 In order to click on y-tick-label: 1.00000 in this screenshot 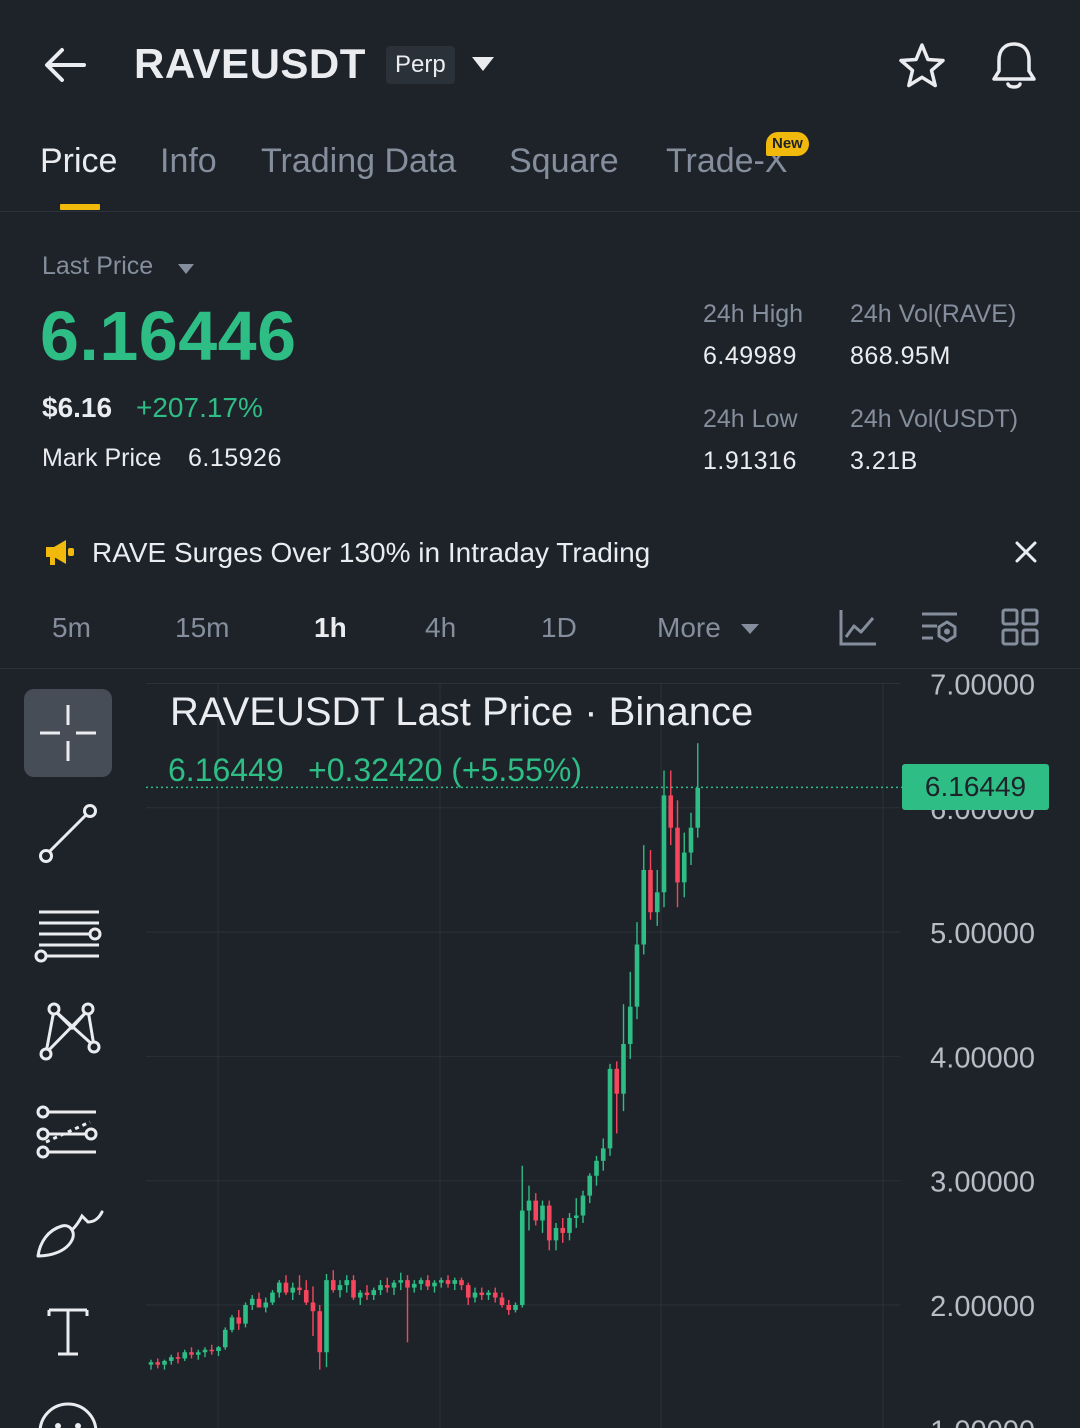, I will do `click(982, 1421)`.